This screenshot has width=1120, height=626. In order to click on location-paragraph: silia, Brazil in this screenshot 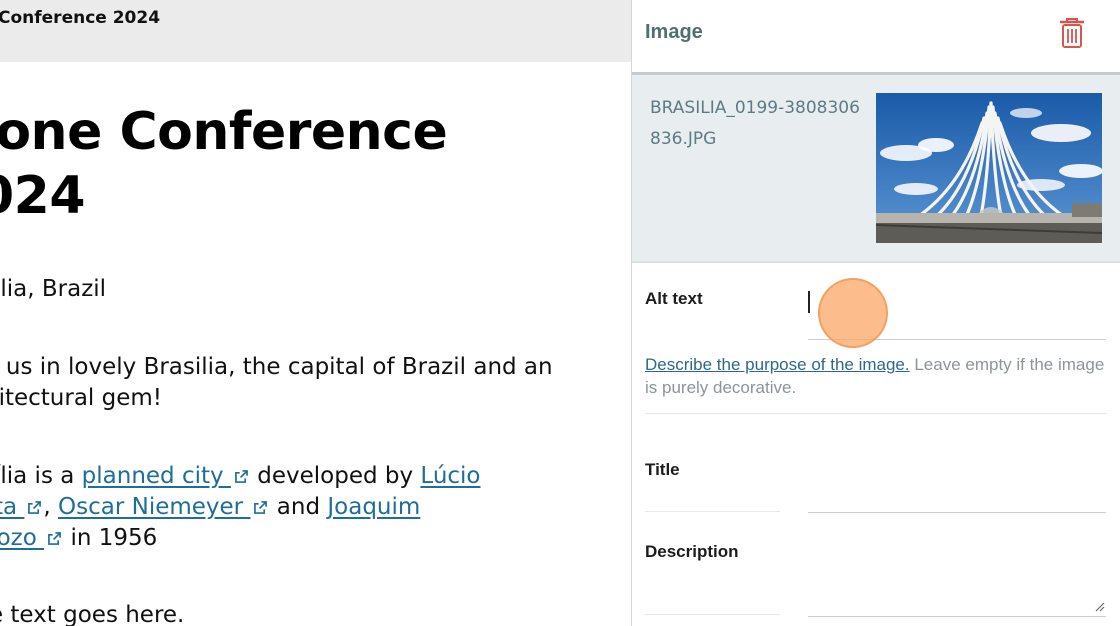, I will do `click(53, 289)`.